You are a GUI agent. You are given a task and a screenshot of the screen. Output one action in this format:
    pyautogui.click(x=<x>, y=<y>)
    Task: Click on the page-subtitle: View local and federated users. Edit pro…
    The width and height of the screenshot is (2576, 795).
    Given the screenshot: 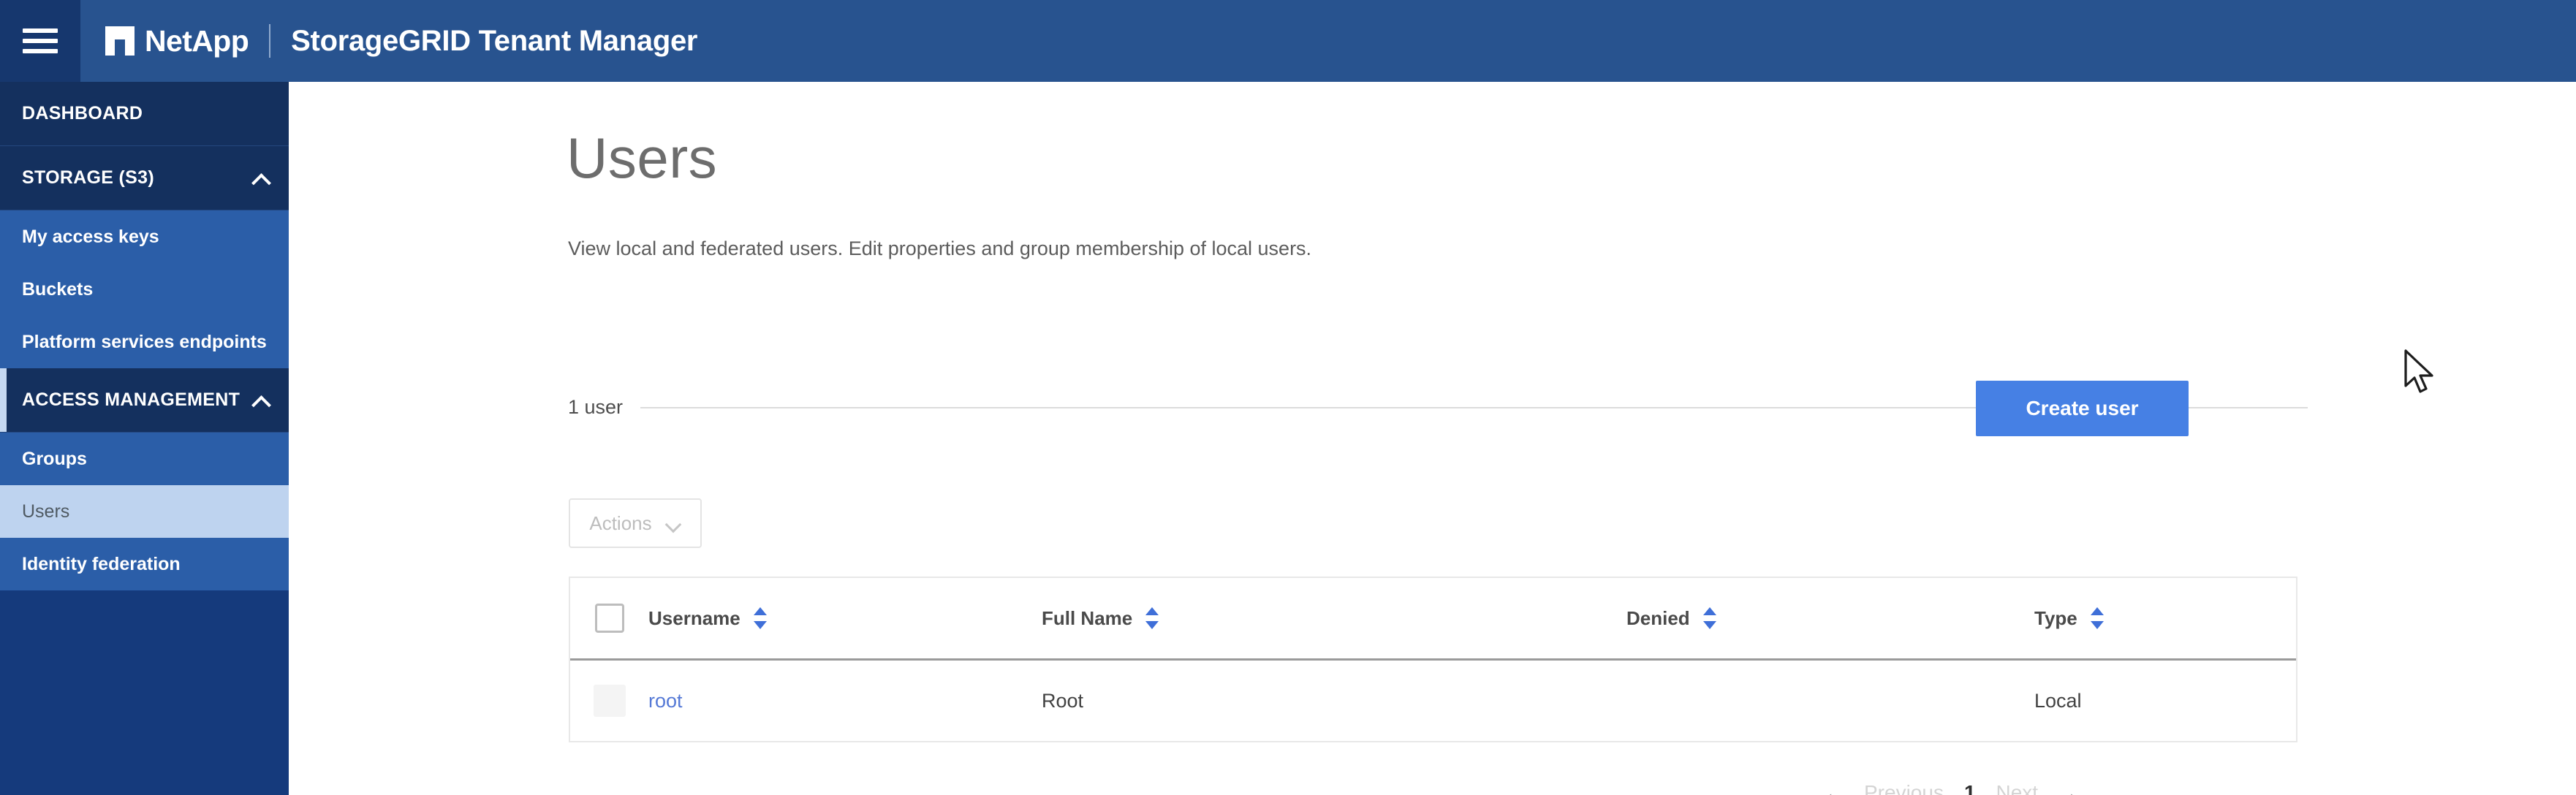 What is the action you would take?
    pyautogui.click(x=940, y=248)
    